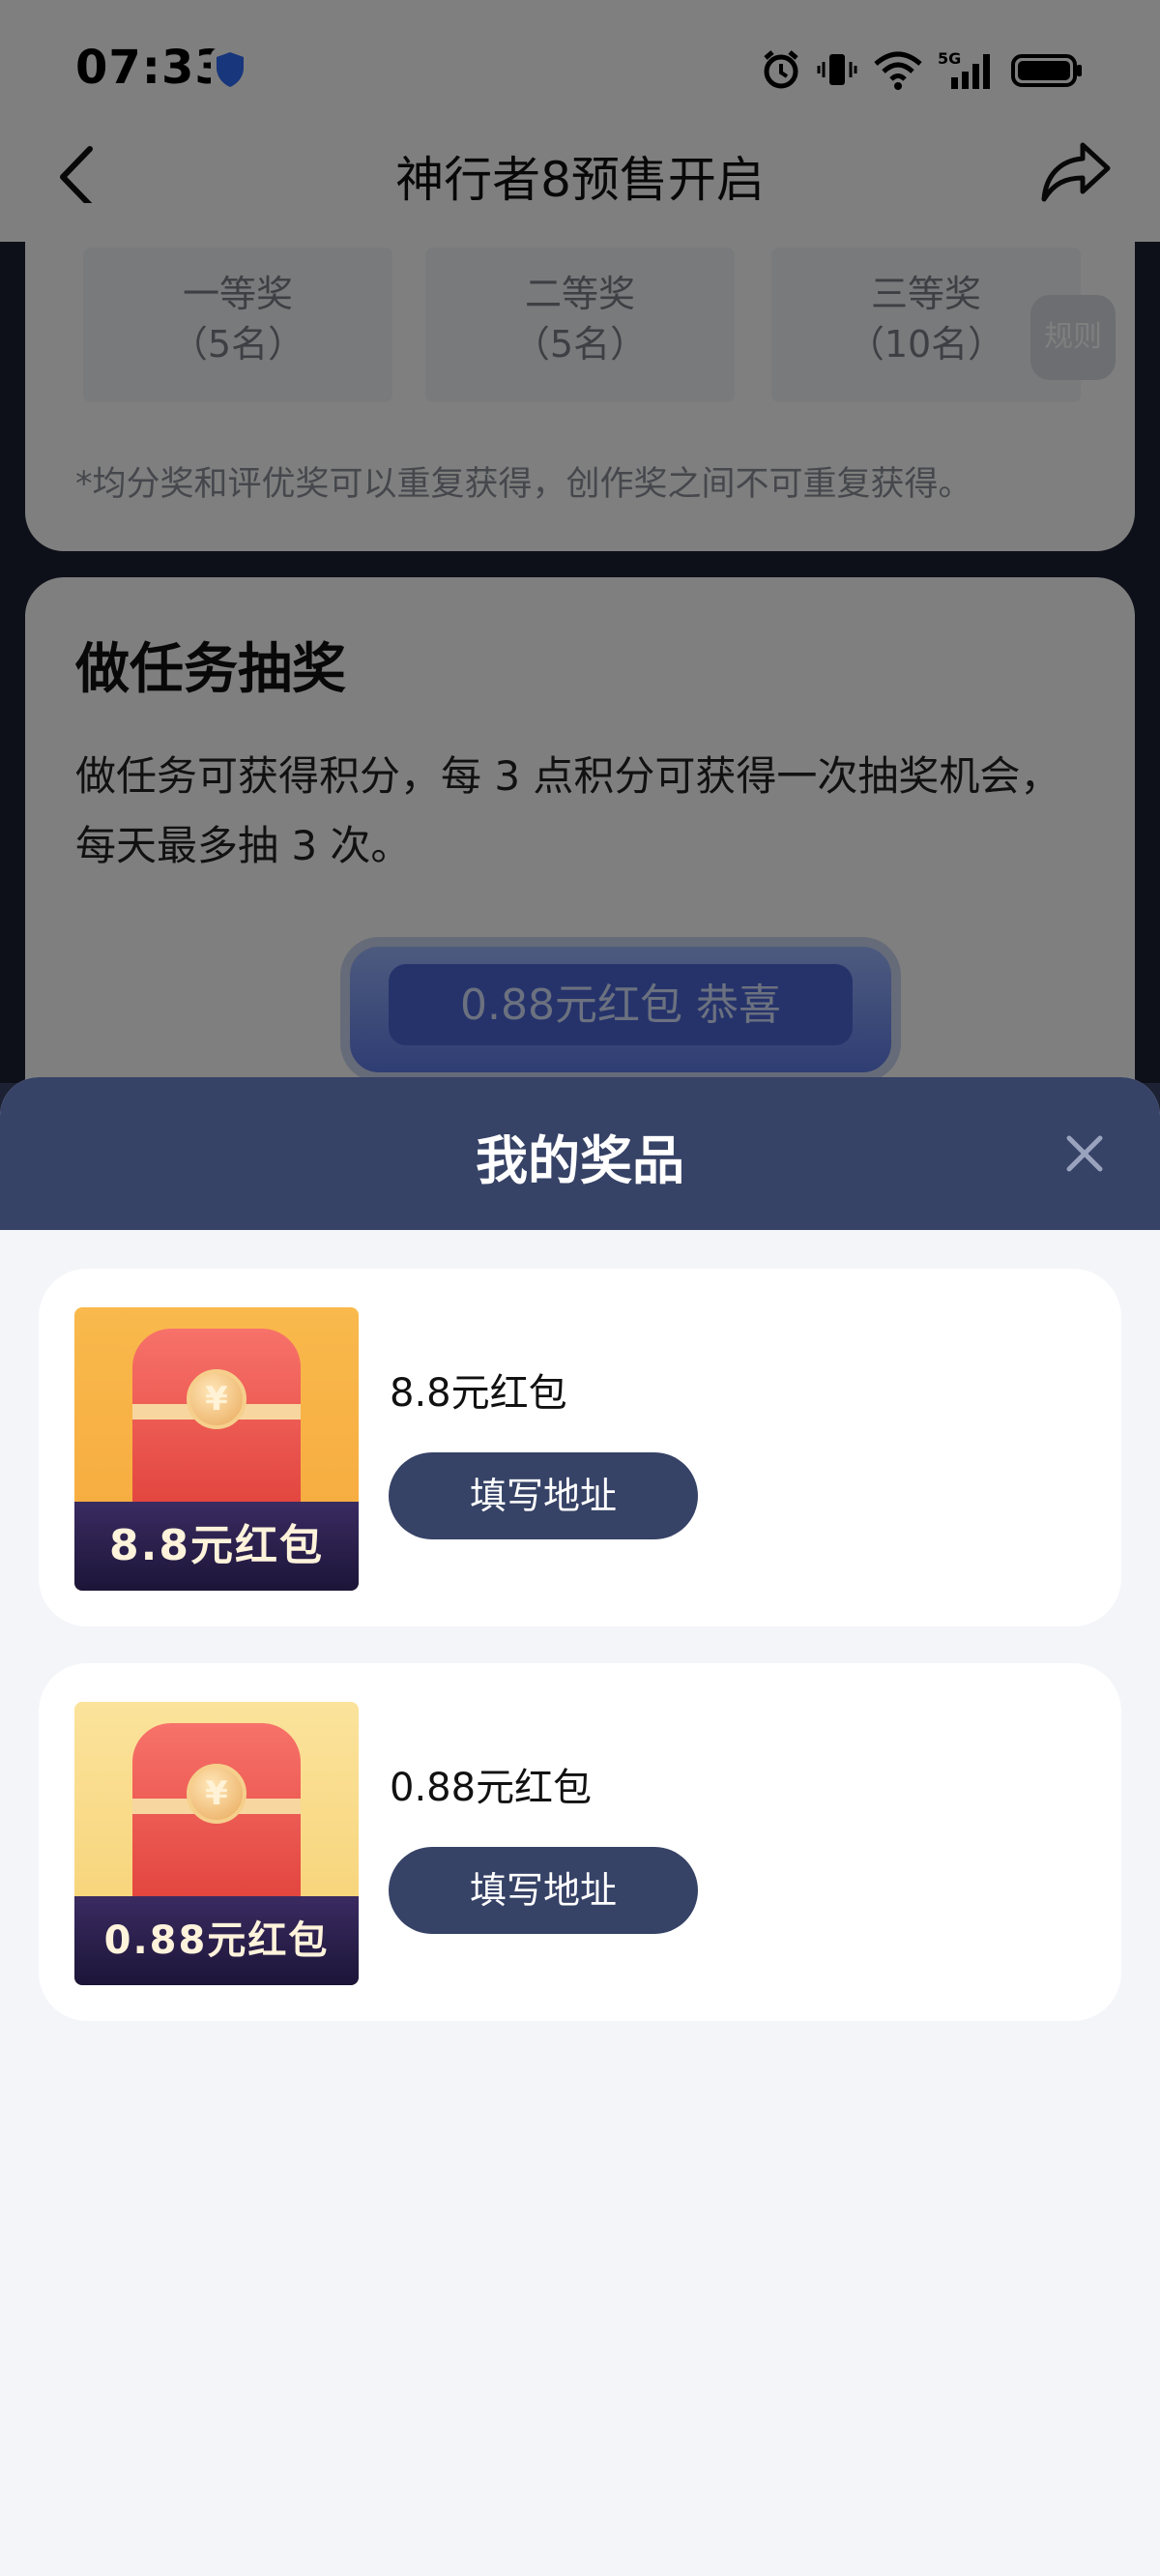 The image size is (1160, 2576). What do you see at coordinates (580, 1447) in the screenshot?
I see `prize-item: ¥ 8.8元红包 8.8元红包 填写地址` at bounding box center [580, 1447].